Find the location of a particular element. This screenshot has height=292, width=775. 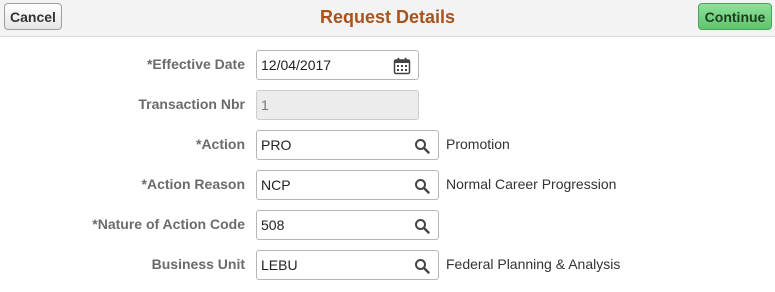

action-description: Promotion is located at coordinates (478, 144).